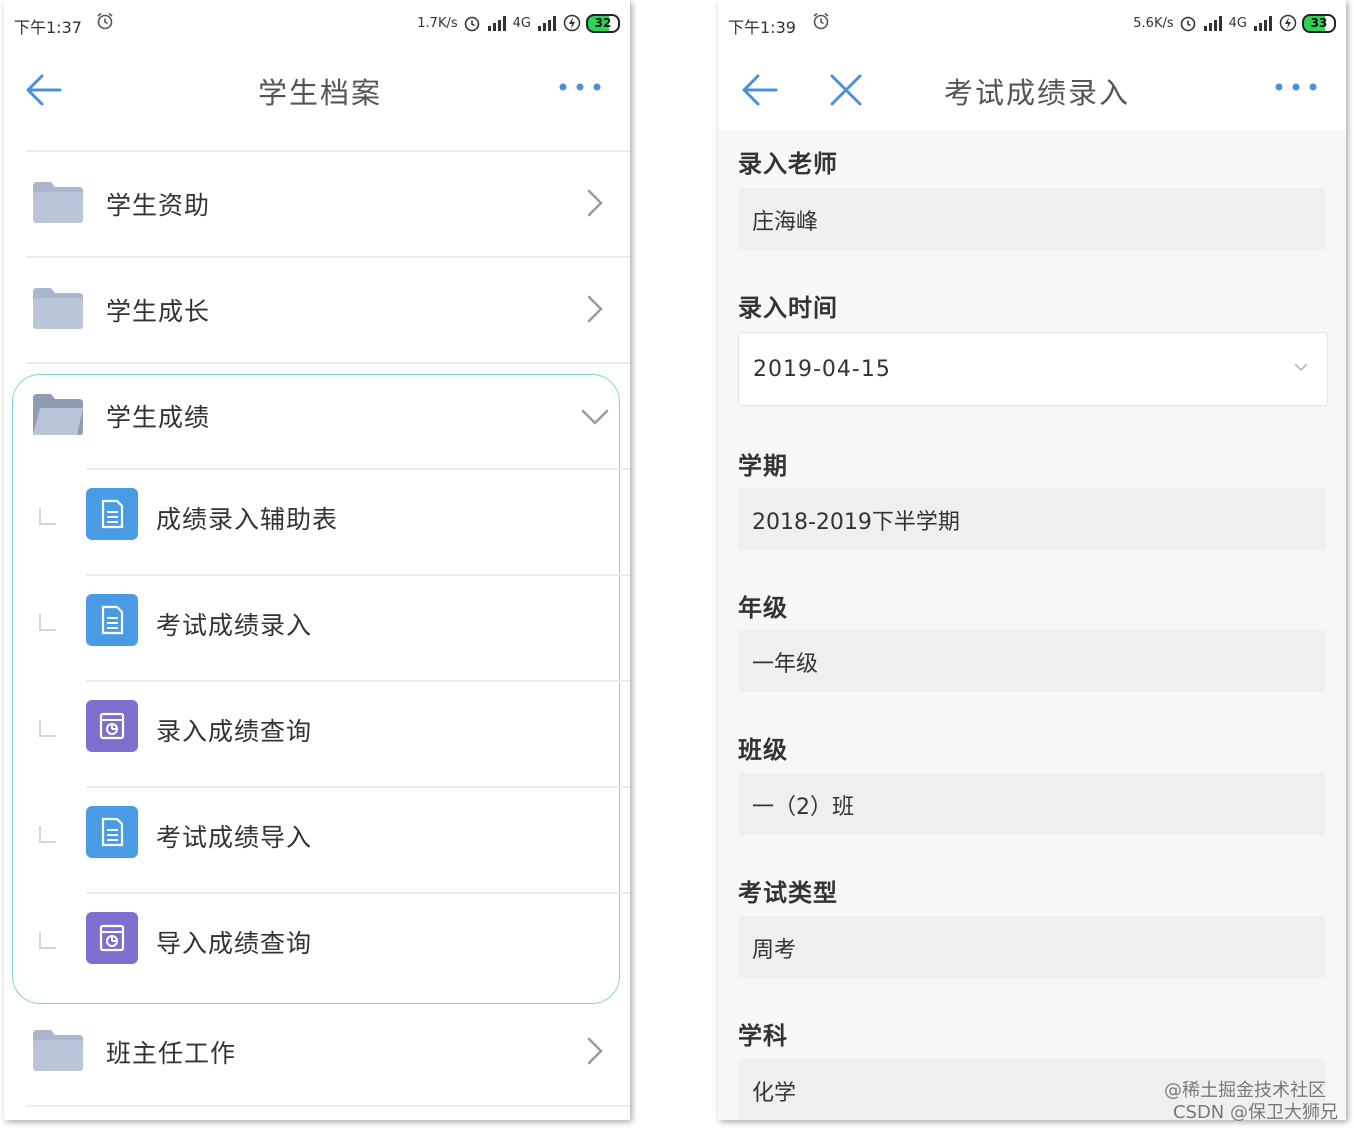 The image size is (1354, 1128). What do you see at coordinates (1255, 1112) in the screenshot?
I see `watermark-line-2: CSDN @保卫大狮兄` at bounding box center [1255, 1112].